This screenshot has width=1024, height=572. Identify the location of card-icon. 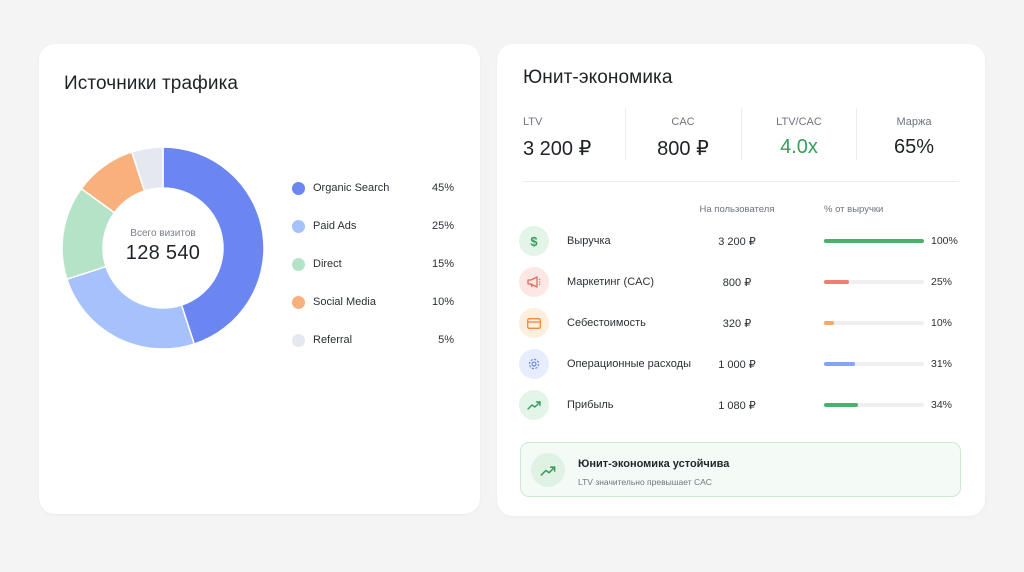
(534, 323).